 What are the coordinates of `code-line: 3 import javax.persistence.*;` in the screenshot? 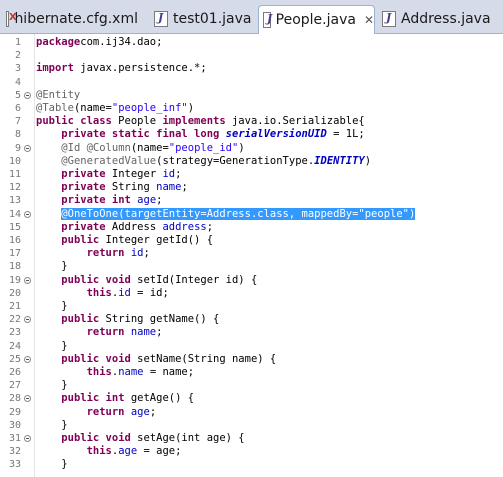 It's located at (251, 68).